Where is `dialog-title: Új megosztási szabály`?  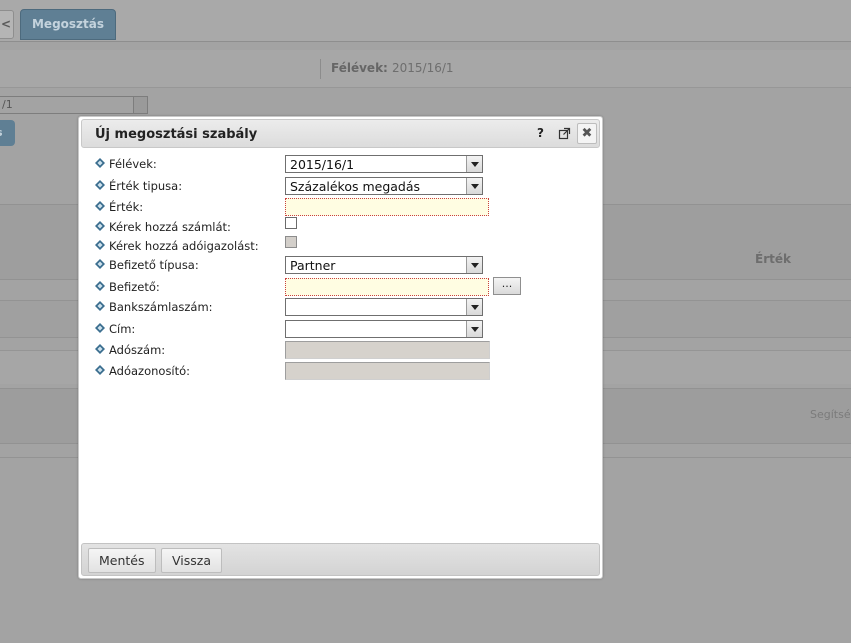 dialog-title: Új megosztási szabály is located at coordinates (176, 134).